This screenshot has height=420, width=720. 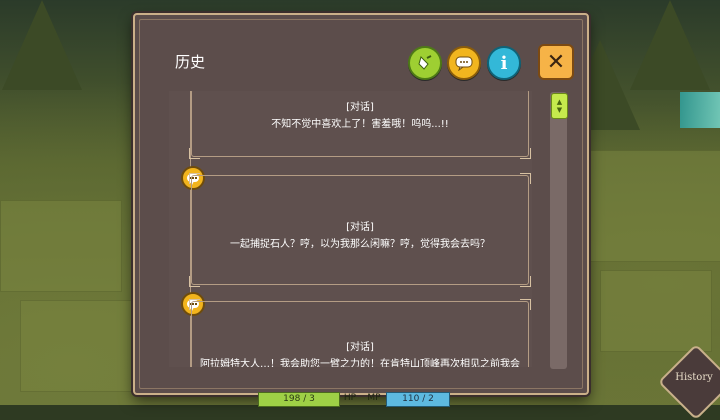 I want to click on dialogue-filter-button, so click(x=464, y=63).